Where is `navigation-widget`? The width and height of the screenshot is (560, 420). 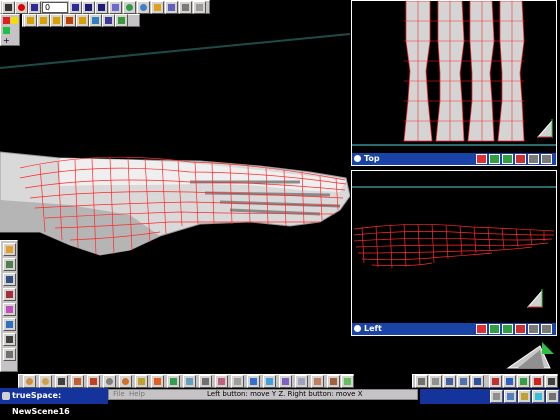
navigation-widget is located at coordinates (528, 356).